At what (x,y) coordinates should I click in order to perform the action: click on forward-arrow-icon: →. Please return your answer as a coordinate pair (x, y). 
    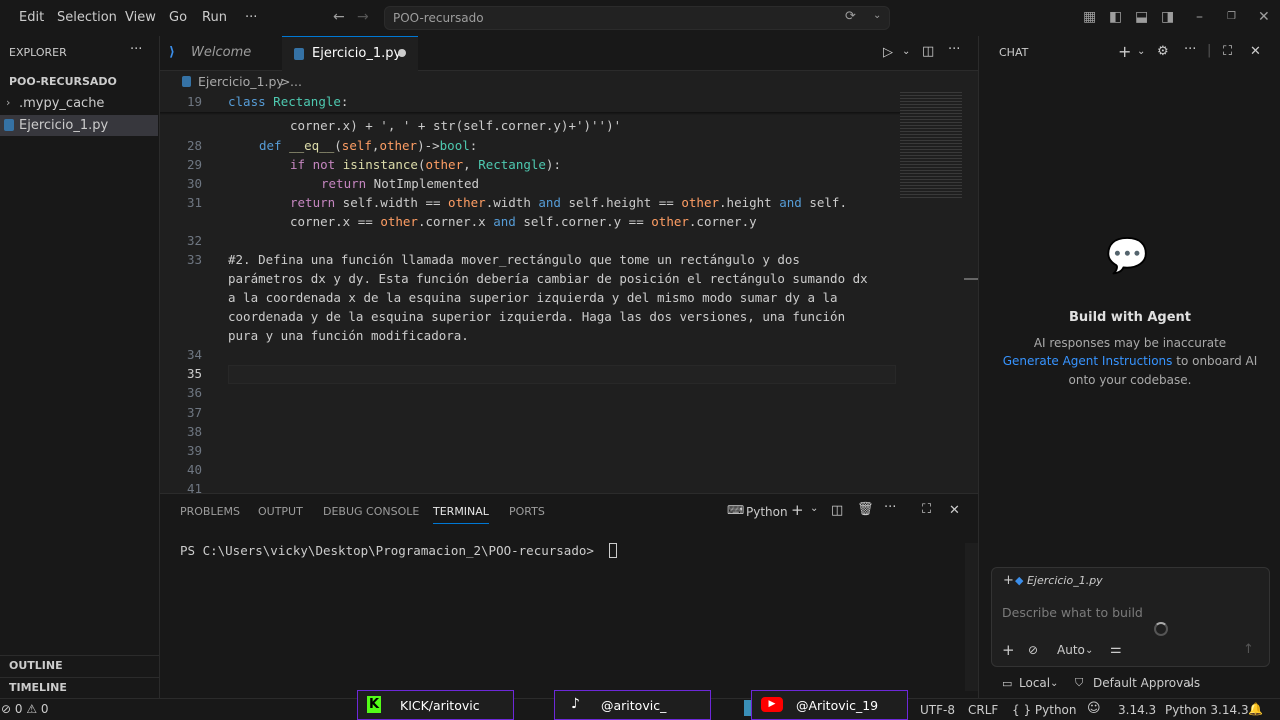
    Looking at the image, I should click on (363, 17).